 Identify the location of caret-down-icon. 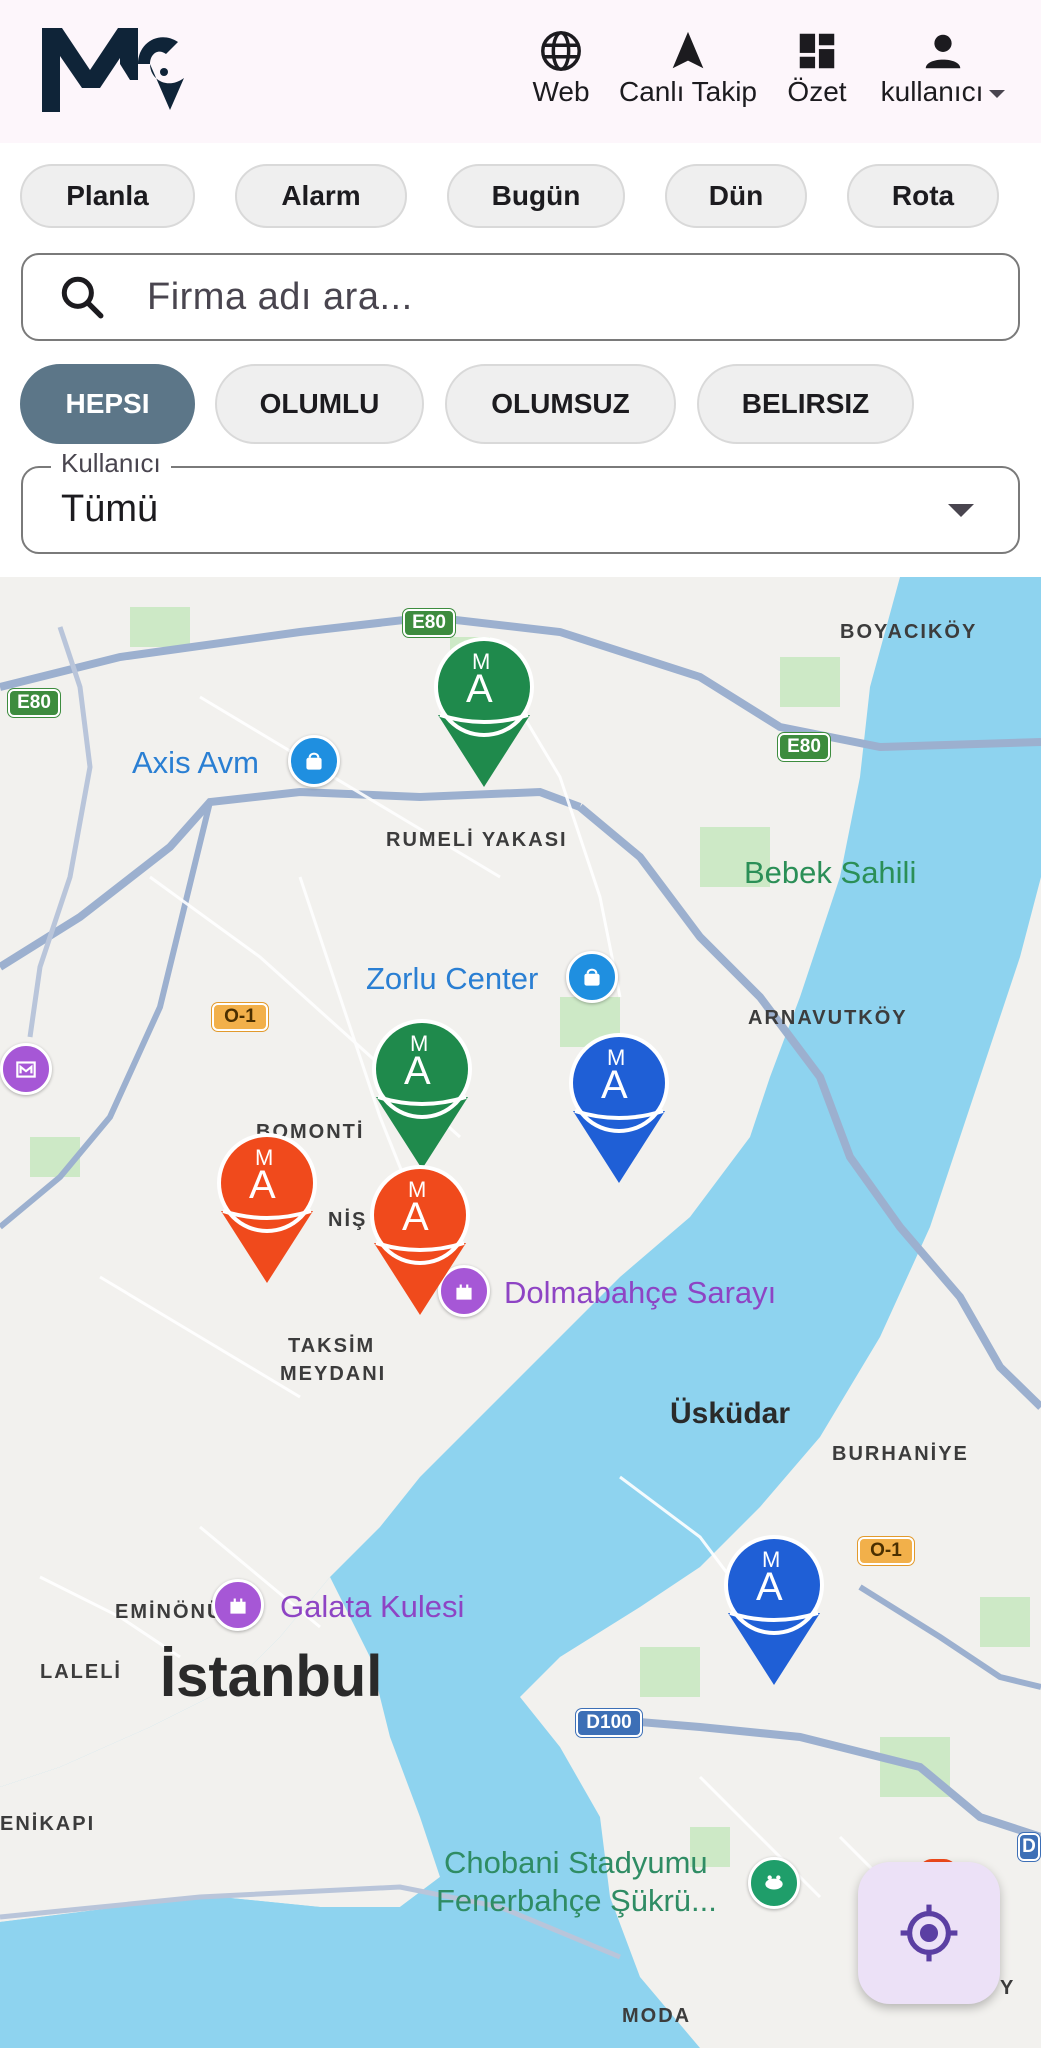
(997, 94).